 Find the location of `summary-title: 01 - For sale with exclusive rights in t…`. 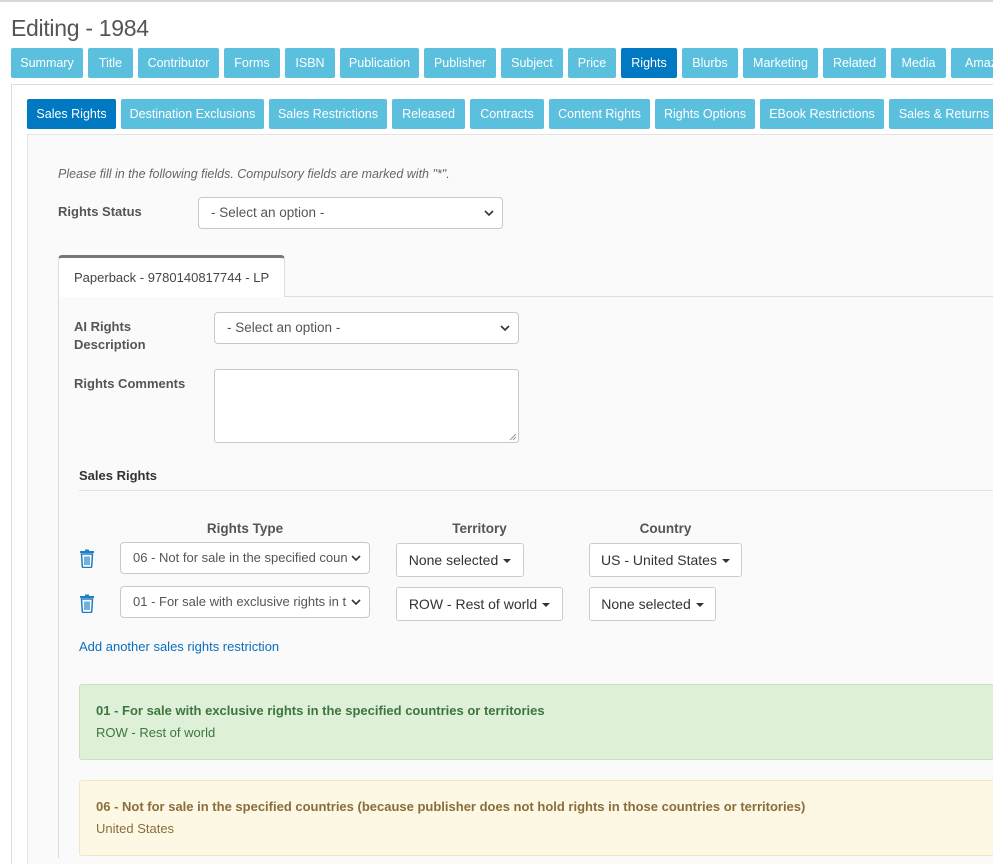

summary-title: 01 - For sale with exclusive rights in t… is located at coordinates (320, 710).